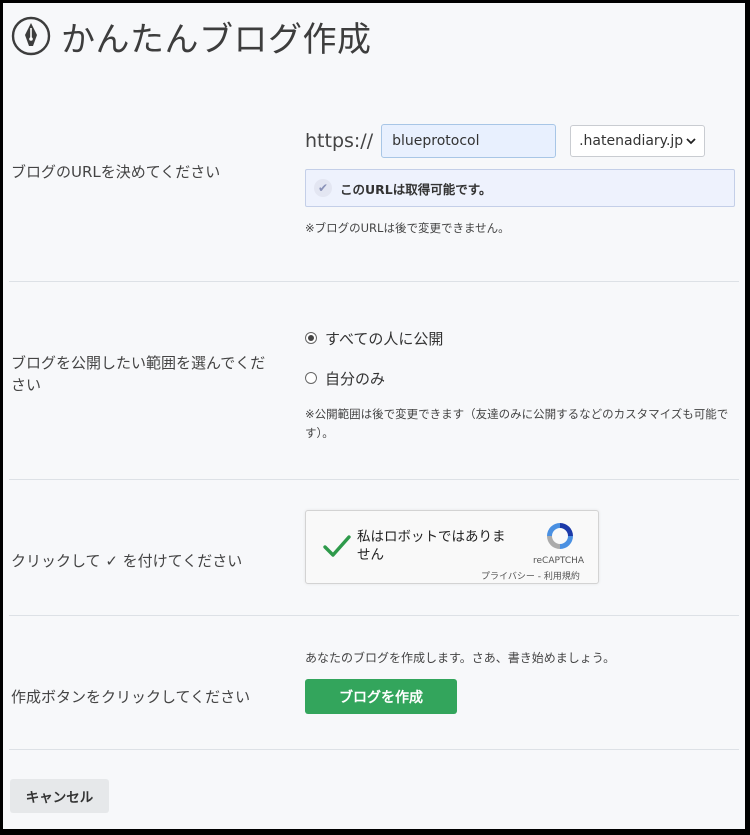  I want to click on radio-private: 自分のみ, so click(520, 378).